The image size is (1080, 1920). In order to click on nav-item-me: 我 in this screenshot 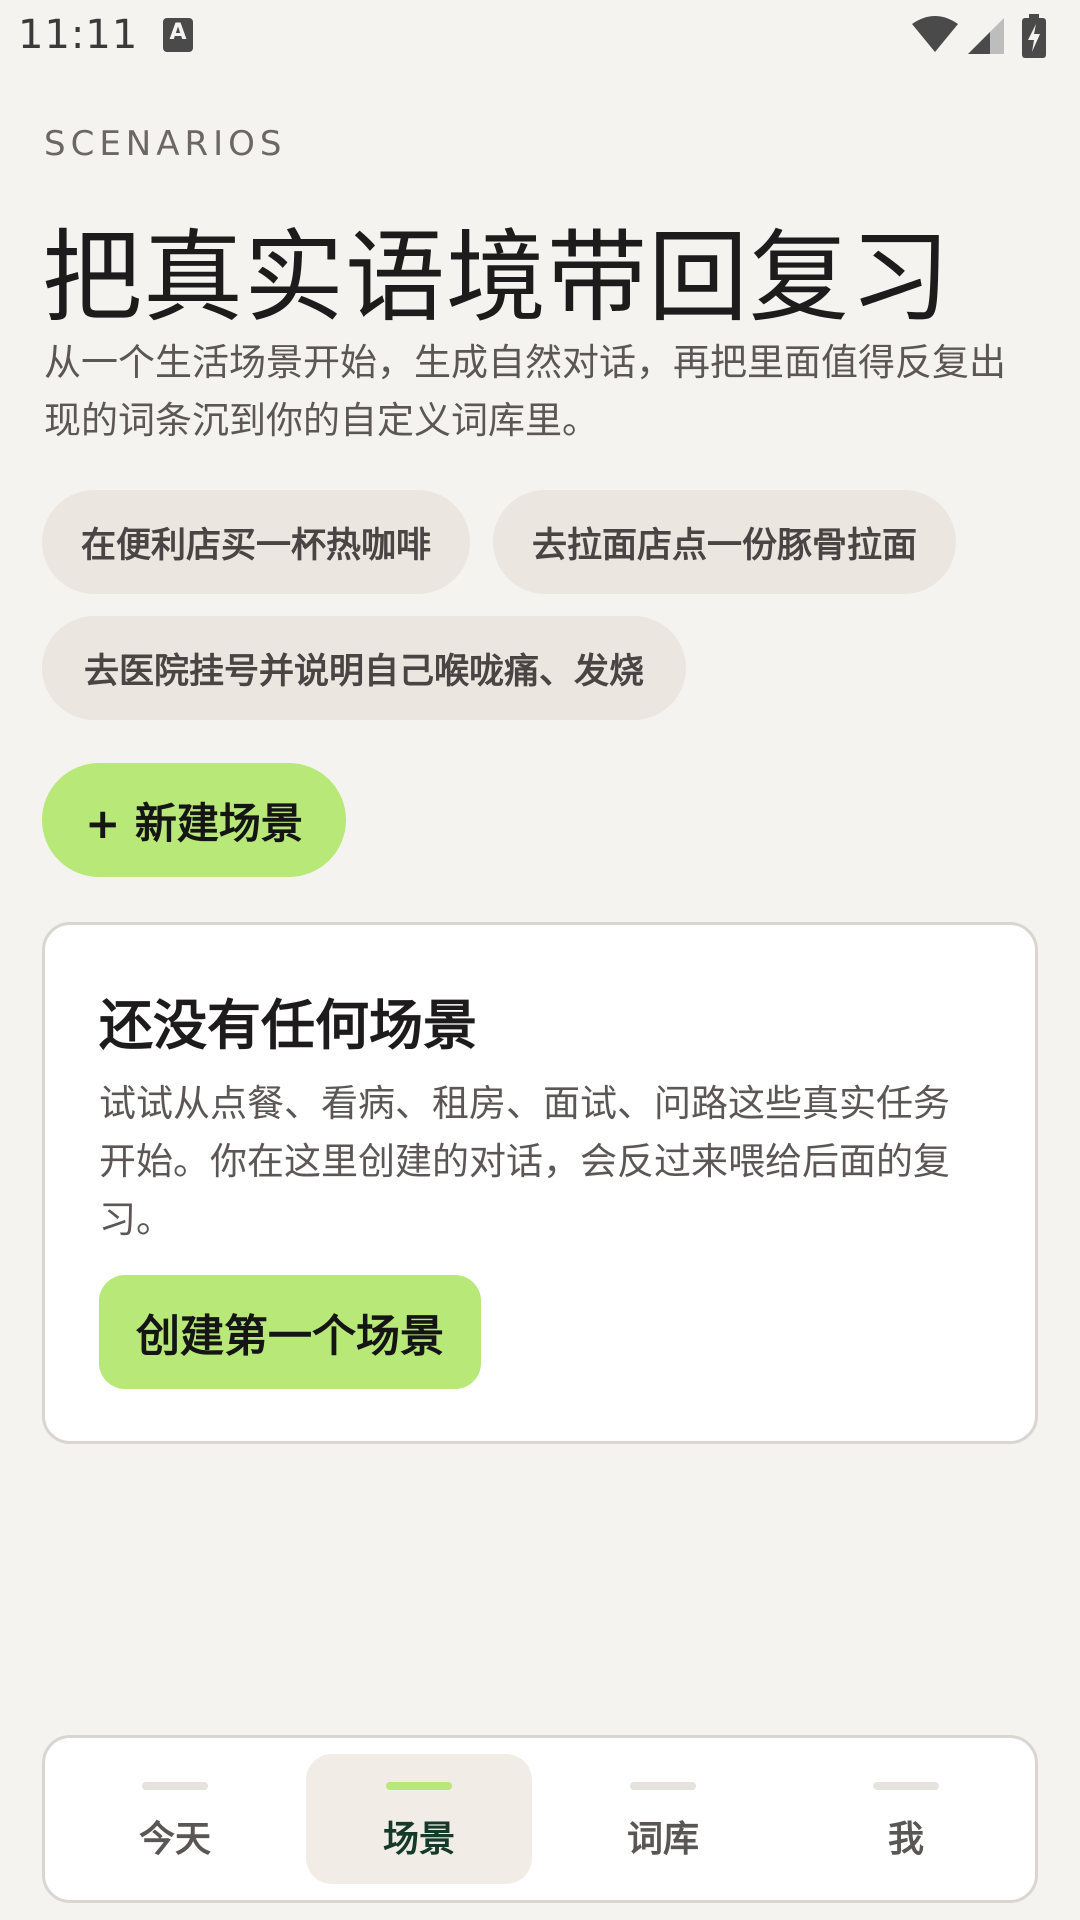, I will do `click(906, 1819)`.